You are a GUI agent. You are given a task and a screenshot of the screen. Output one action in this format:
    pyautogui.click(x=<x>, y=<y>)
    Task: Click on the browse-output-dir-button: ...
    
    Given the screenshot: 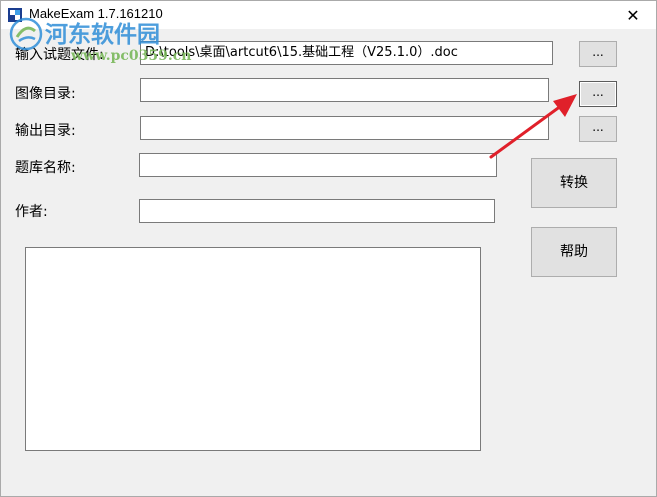 What is the action you would take?
    pyautogui.click(x=598, y=129)
    